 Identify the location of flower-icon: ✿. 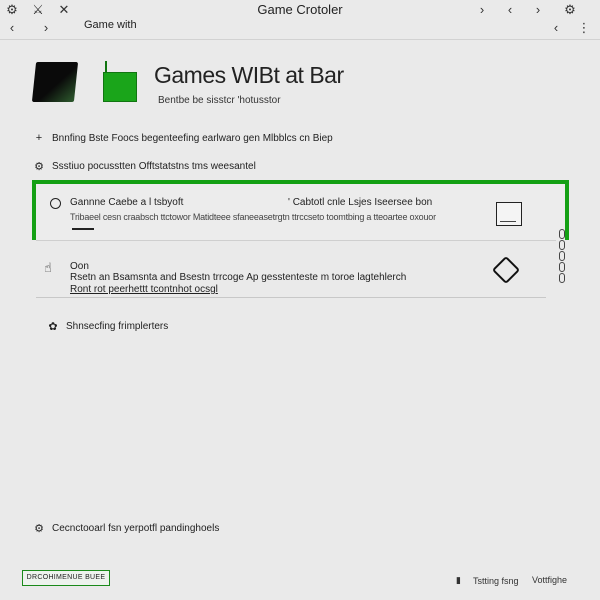
(53, 327).